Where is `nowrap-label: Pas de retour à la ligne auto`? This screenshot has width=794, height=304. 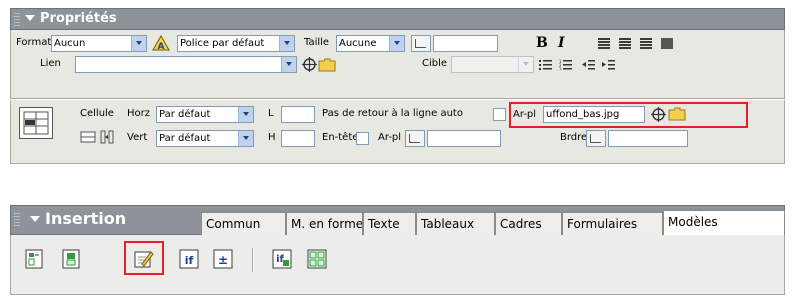
nowrap-label: Pas de retour à la ligne auto is located at coordinates (392, 113).